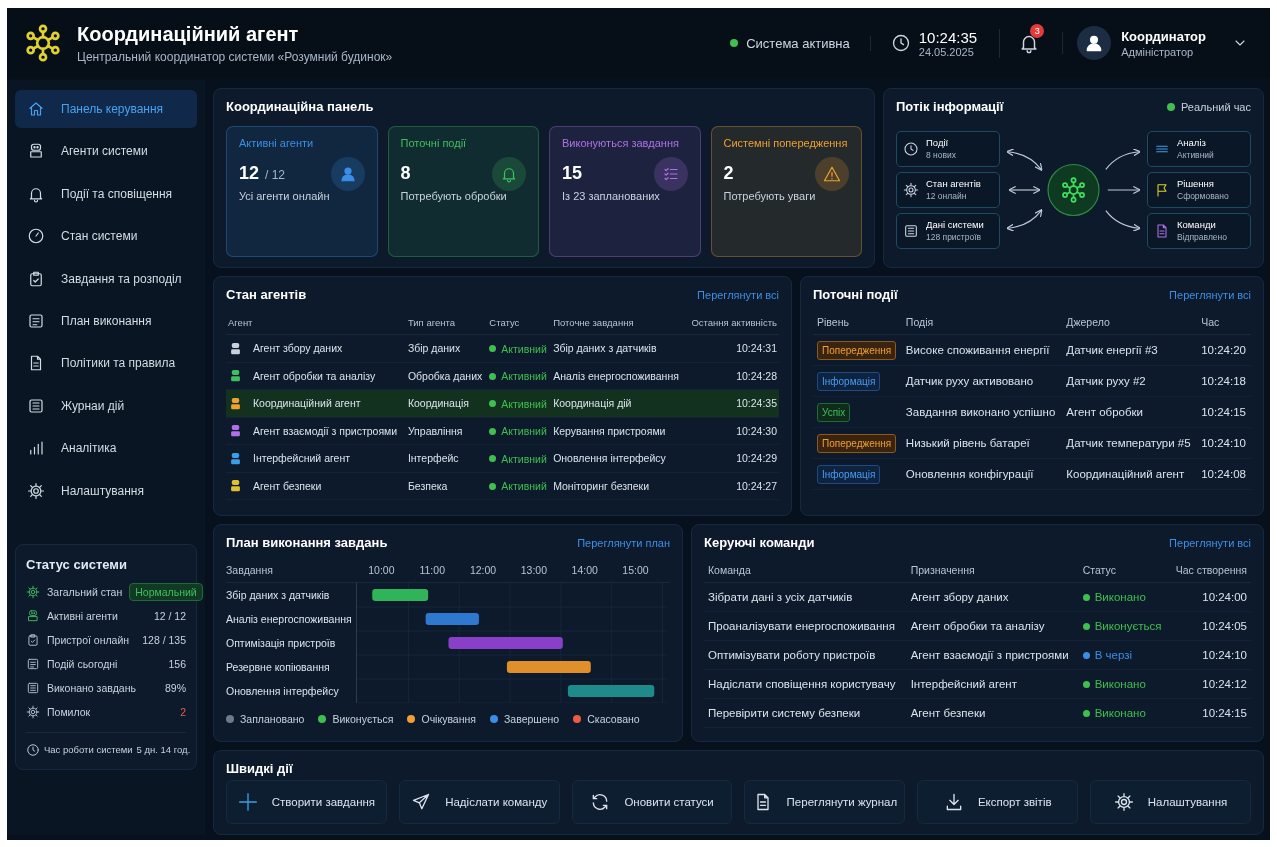 Image resolution: width=1277 pixels, height=847 pixels. Describe the element at coordinates (1171, 106) in the screenshot. I see `live-dot` at that location.